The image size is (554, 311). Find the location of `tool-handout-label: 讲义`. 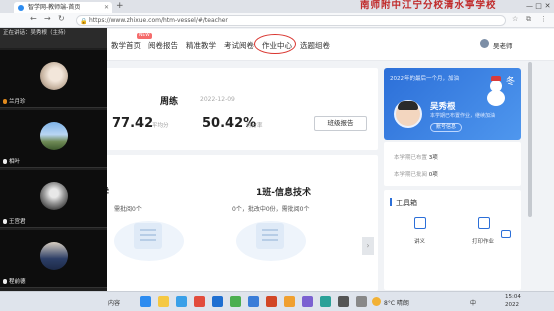

tool-handout-label: 讲义 is located at coordinates (419, 241).